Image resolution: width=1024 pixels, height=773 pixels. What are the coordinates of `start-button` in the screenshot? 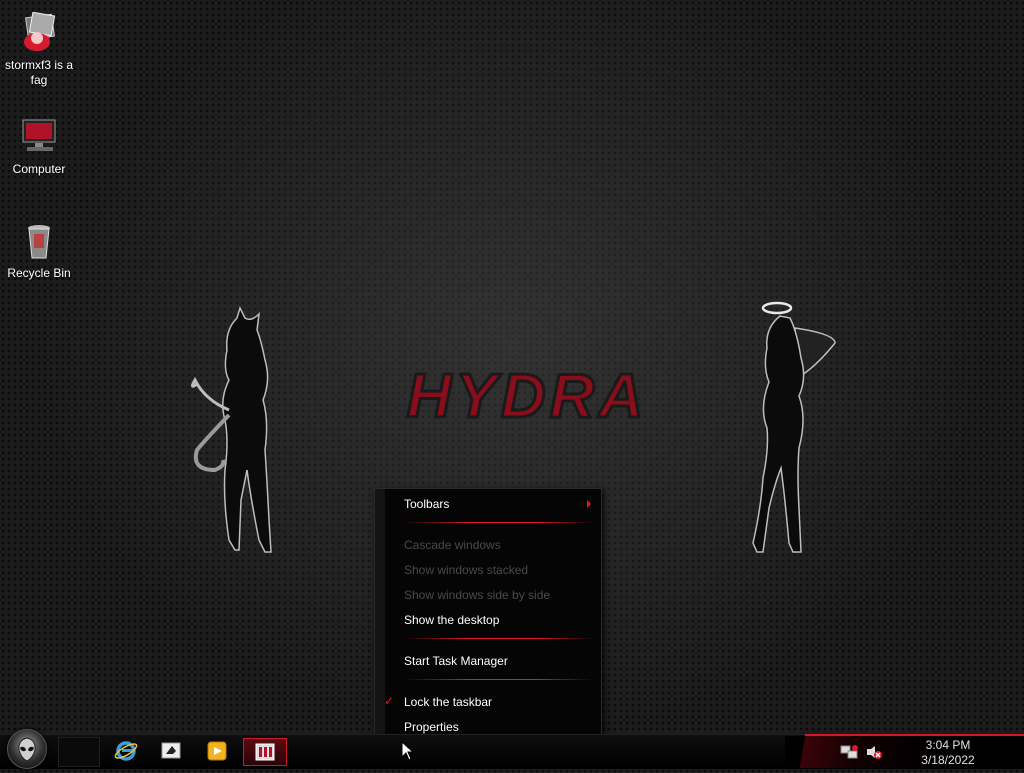 It's located at (27, 749).